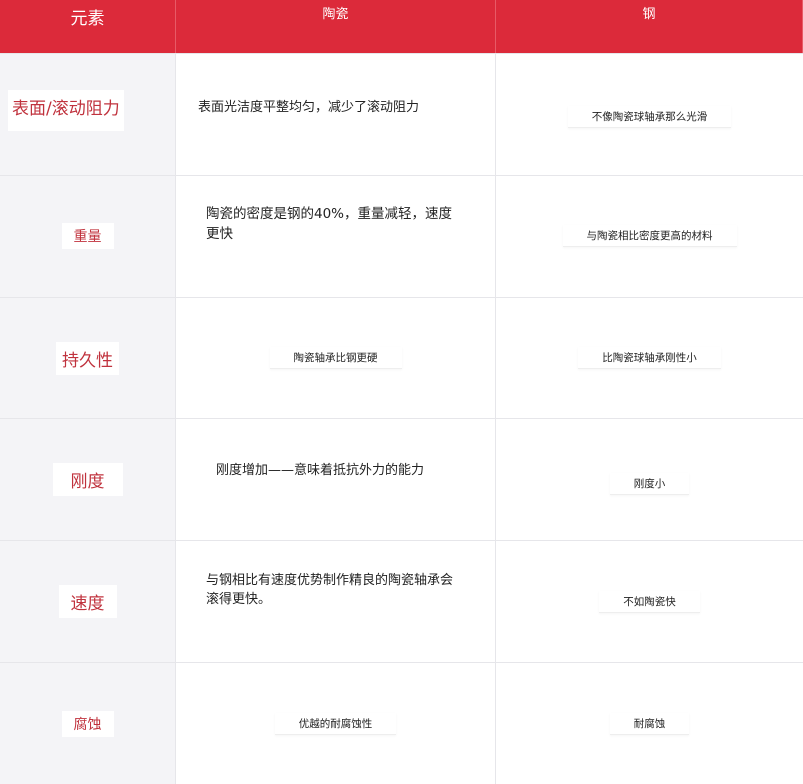 The height and width of the screenshot is (784, 803). What do you see at coordinates (88, 26) in the screenshot?
I see `header-element: 元素` at bounding box center [88, 26].